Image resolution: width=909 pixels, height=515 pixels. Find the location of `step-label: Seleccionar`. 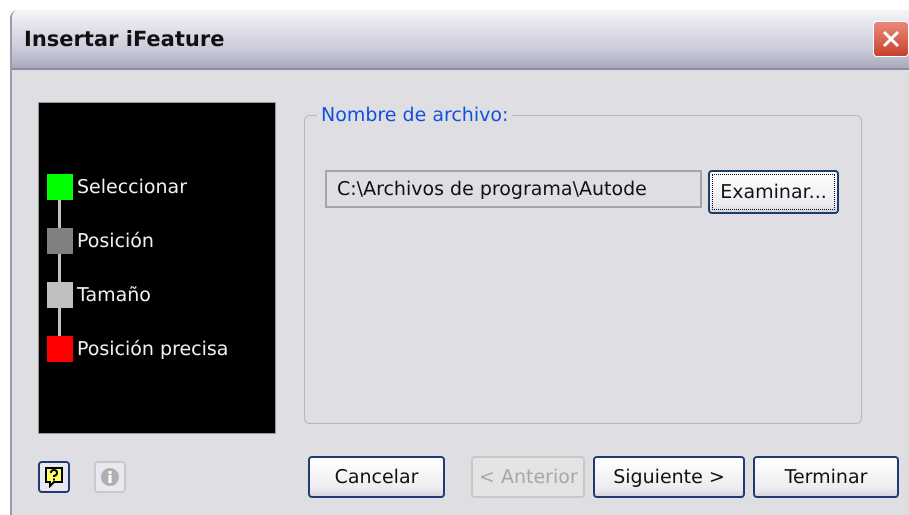

step-label: Seleccionar is located at coordinates (132, 187).